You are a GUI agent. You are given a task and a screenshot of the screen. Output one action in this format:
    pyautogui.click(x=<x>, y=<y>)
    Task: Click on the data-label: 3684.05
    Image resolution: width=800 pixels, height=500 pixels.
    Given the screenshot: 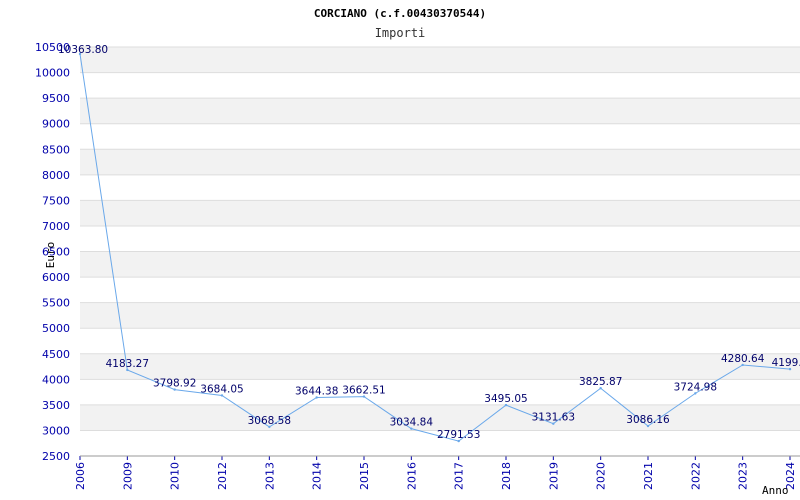 What is the action you would take?
    pyautogui.click(x=221, y=389)
    